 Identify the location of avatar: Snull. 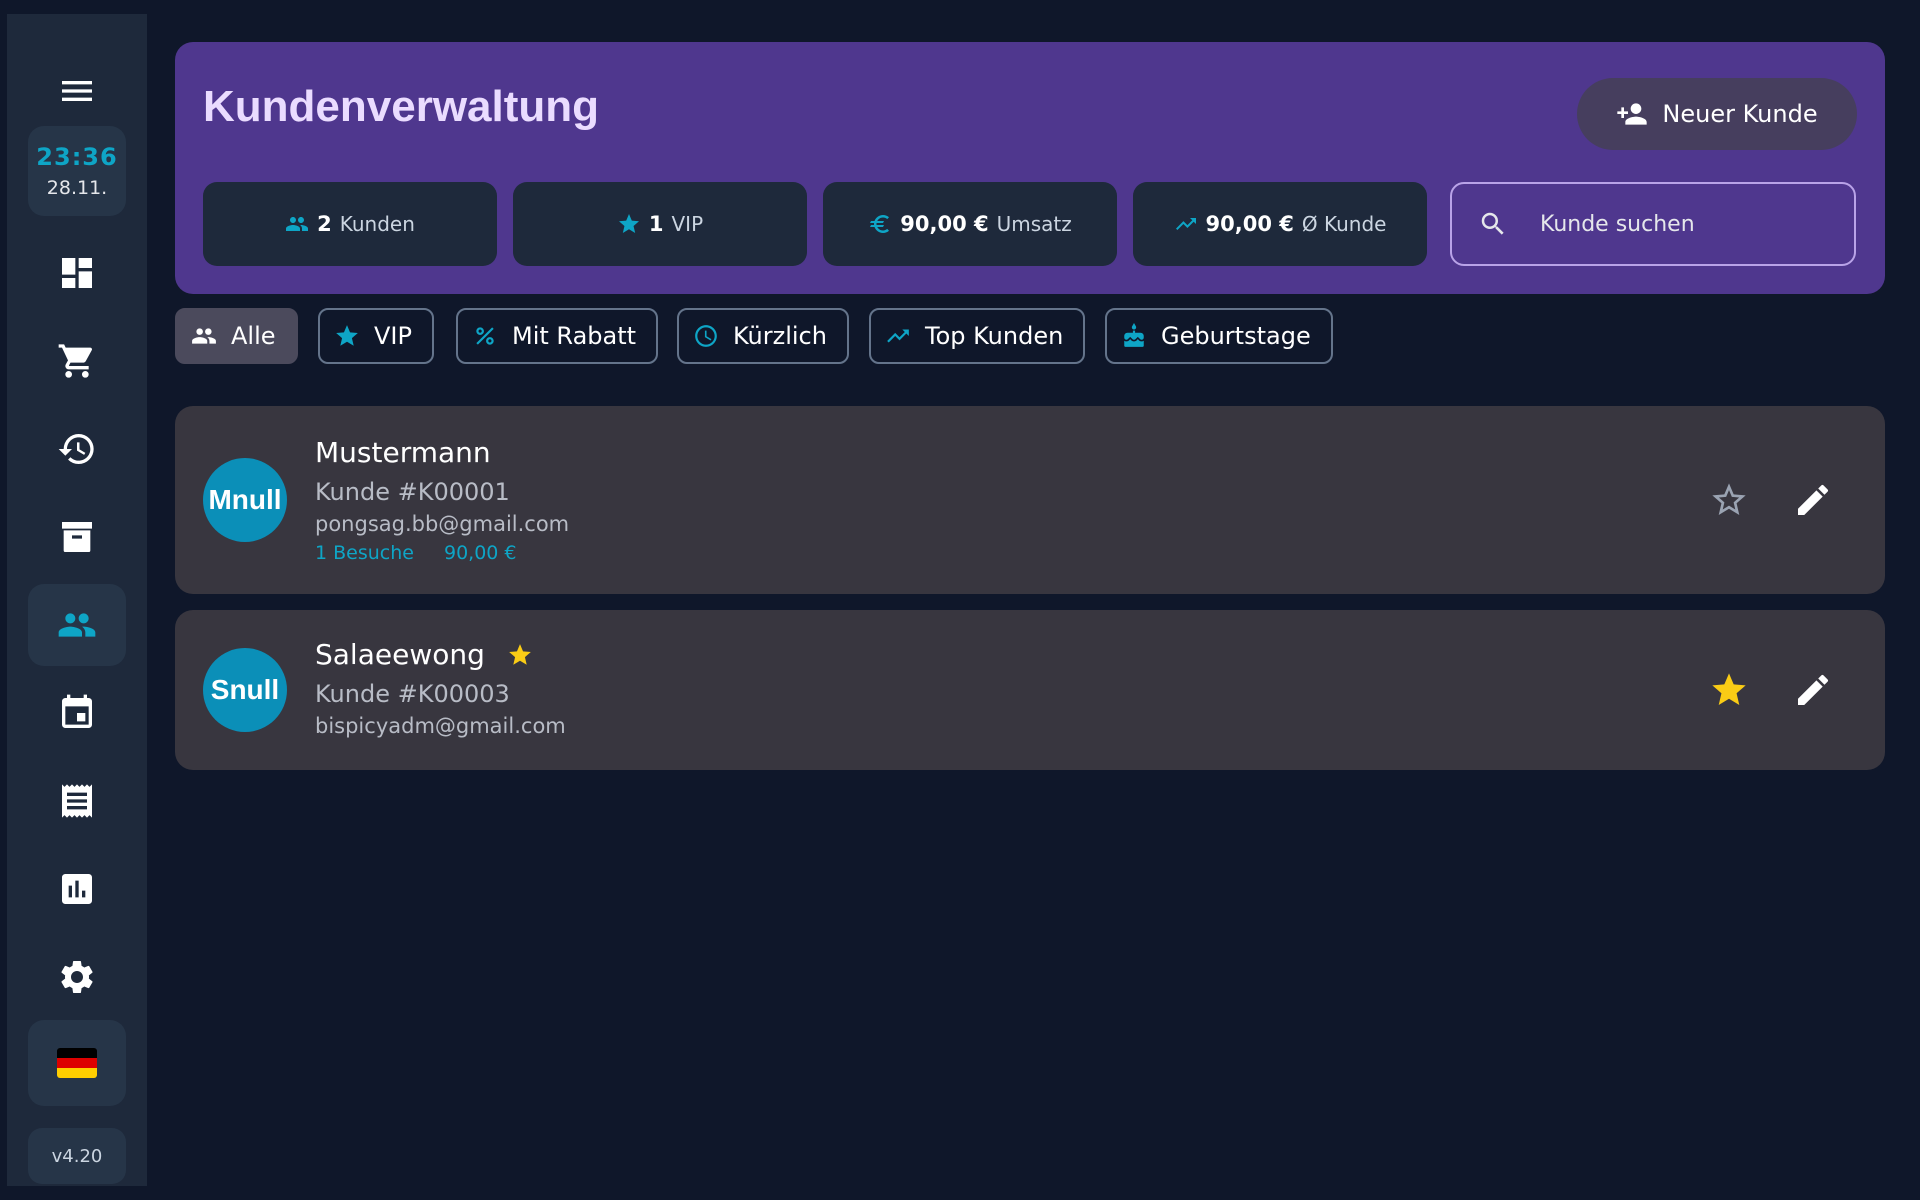
(245, 690).